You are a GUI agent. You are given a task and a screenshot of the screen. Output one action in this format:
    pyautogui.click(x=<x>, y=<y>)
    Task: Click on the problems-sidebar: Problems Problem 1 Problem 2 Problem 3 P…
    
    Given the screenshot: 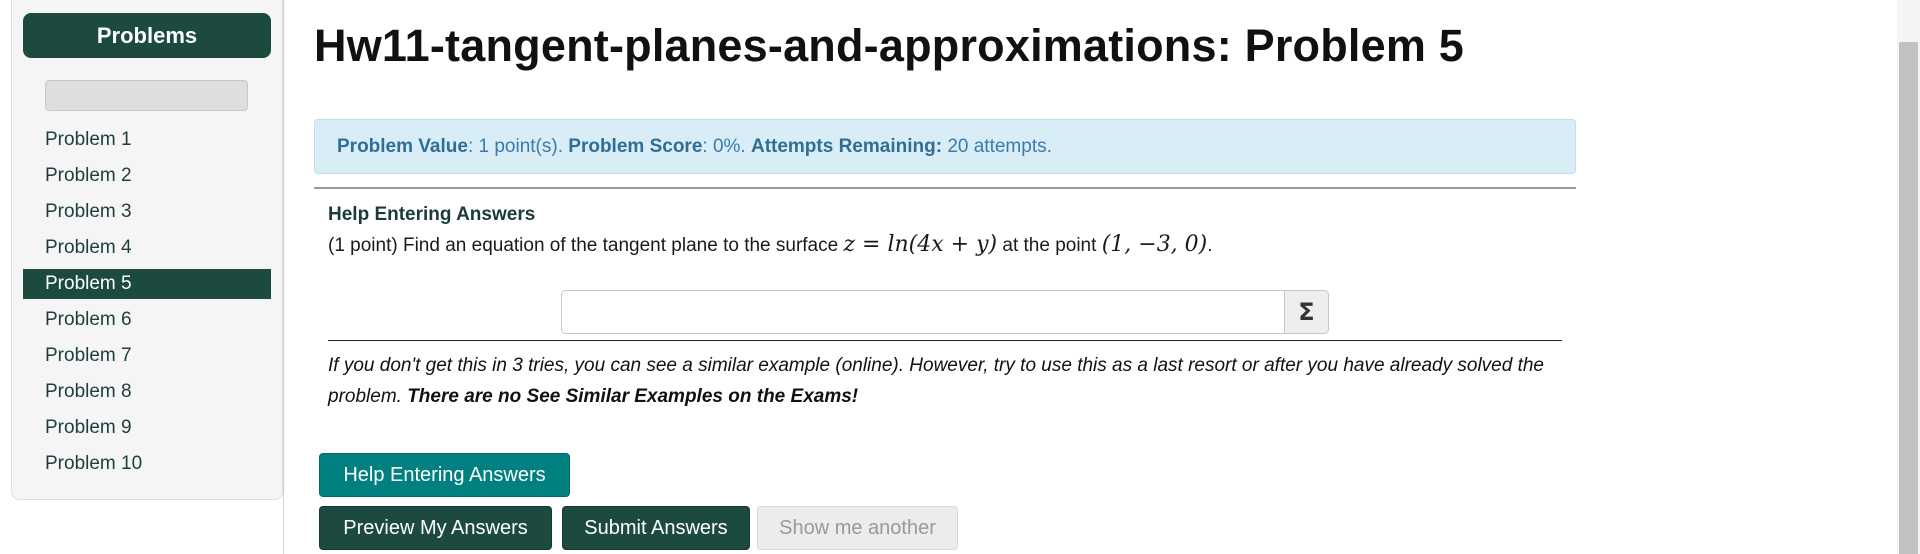 What is the action you would take?
    pyautogui.click(x=147, y=250)
    